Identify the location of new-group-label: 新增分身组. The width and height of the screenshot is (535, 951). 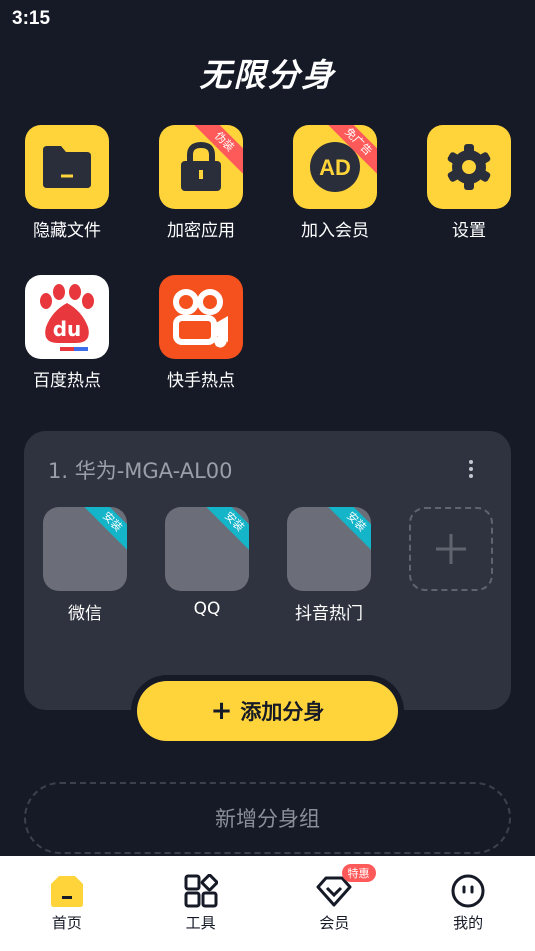
(267, 819).